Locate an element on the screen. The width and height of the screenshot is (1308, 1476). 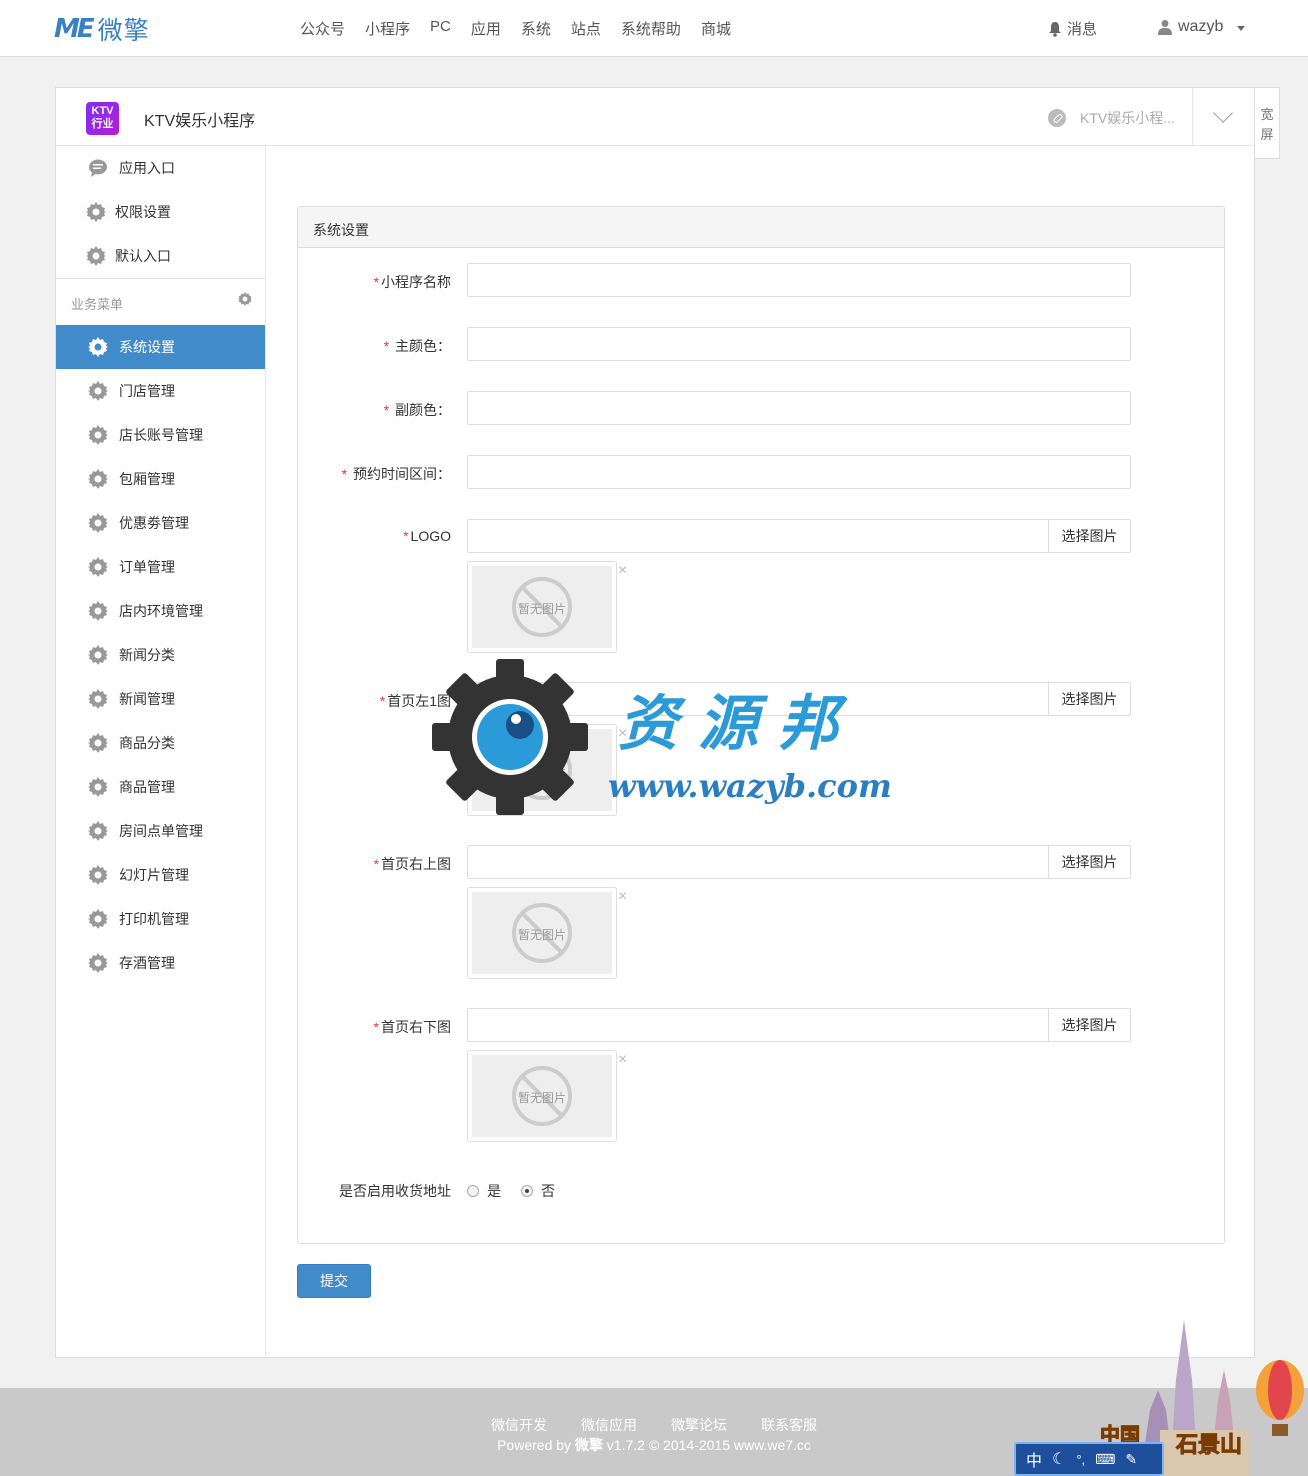
widescreen-toggle: 宽屏 is located at coordinates (1267, 123).